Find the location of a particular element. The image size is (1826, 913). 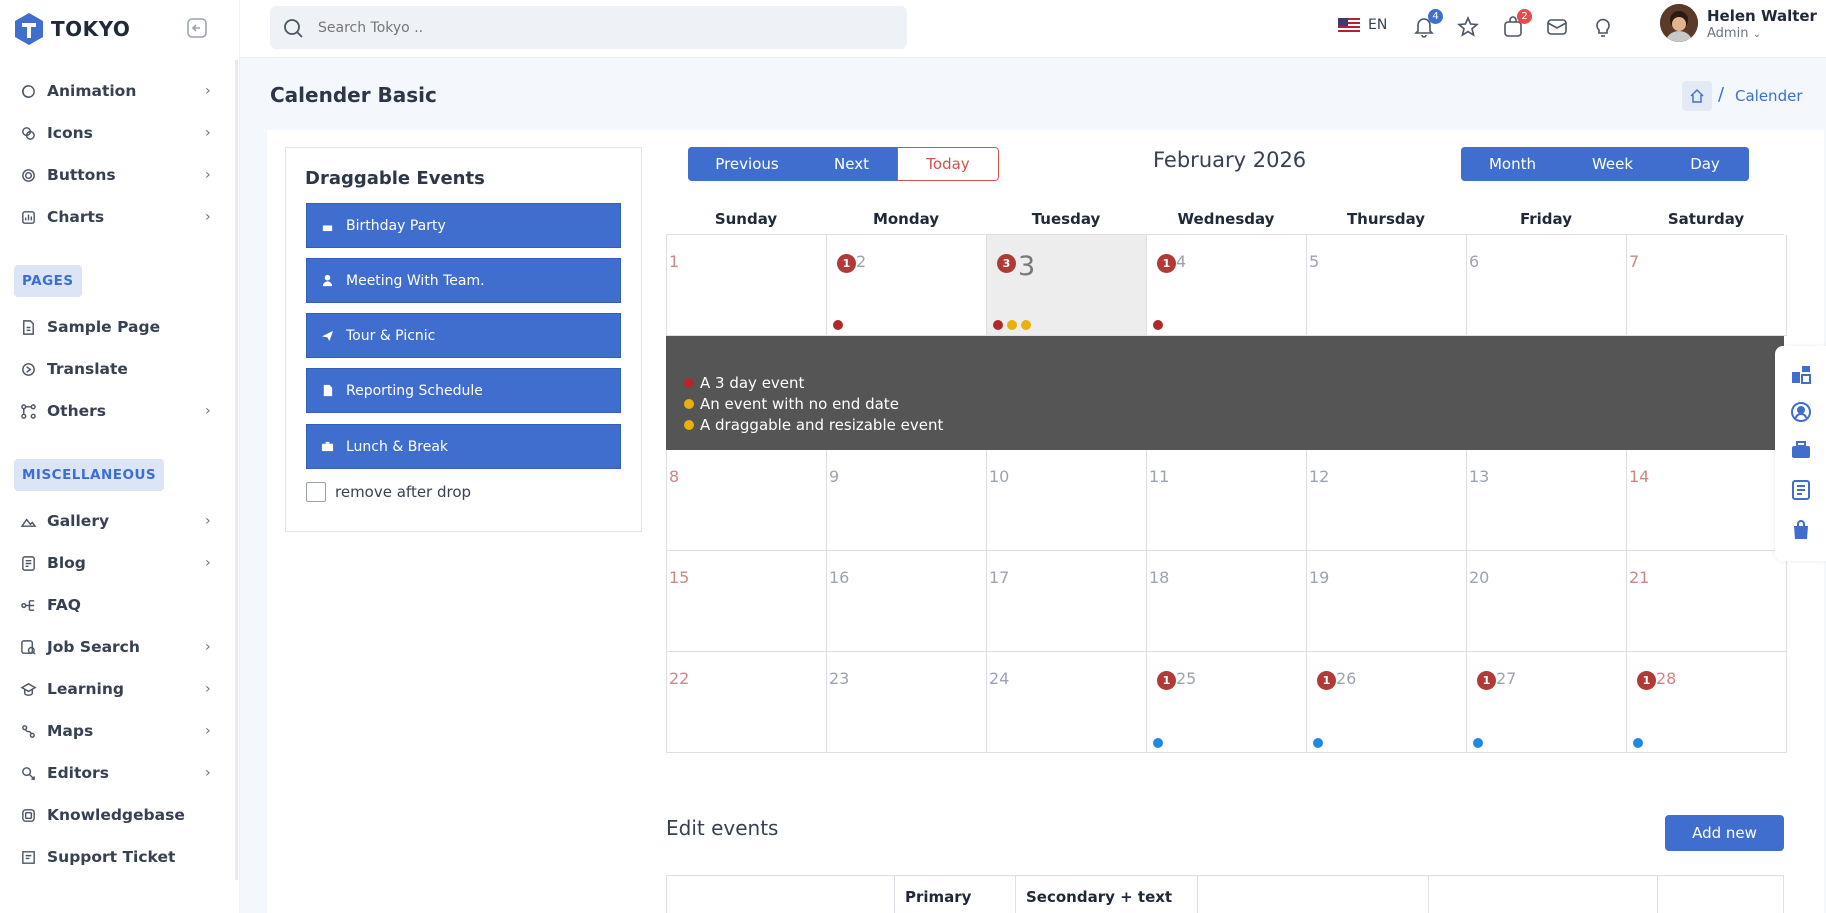

calendar-day-cell: 13 is located at coordinates (1547, 500).